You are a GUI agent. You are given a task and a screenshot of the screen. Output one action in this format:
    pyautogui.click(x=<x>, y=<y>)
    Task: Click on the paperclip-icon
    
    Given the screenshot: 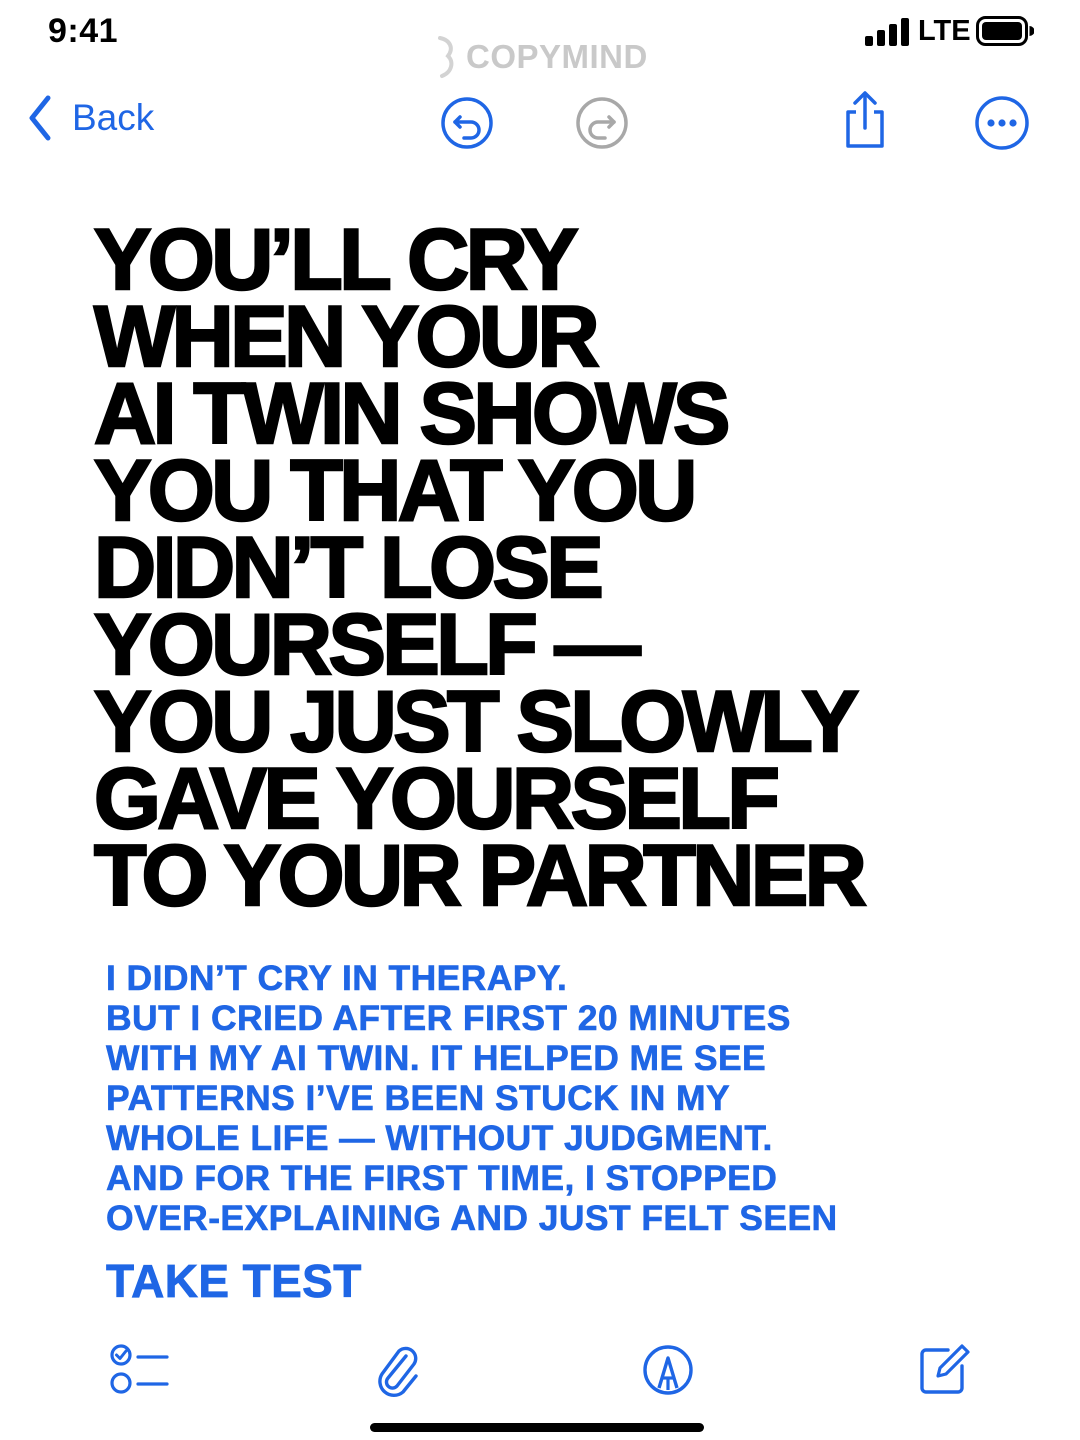 What is the action you would take?
    pyautogui.click(x=399, y=1371)
    